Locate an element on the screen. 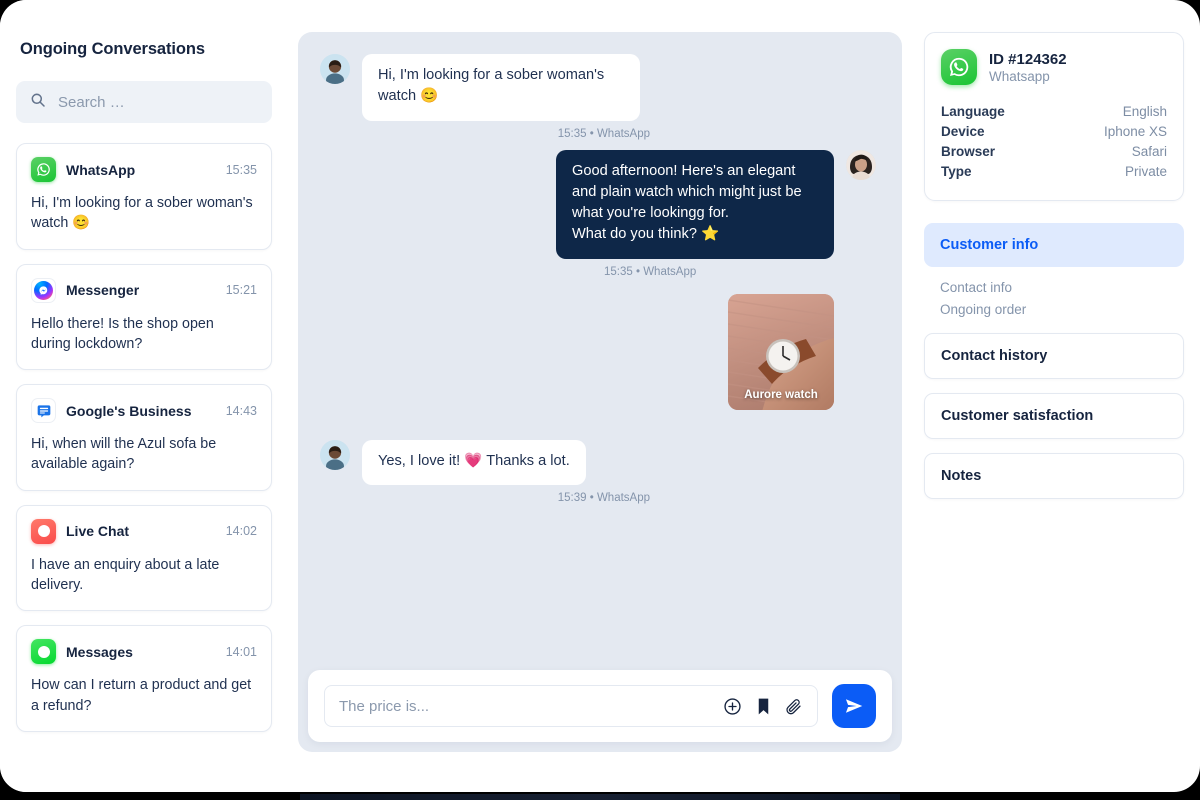 The height and width of the screenshot is (800, 1200). paperclip-icon is located at coordinates (794, 706).